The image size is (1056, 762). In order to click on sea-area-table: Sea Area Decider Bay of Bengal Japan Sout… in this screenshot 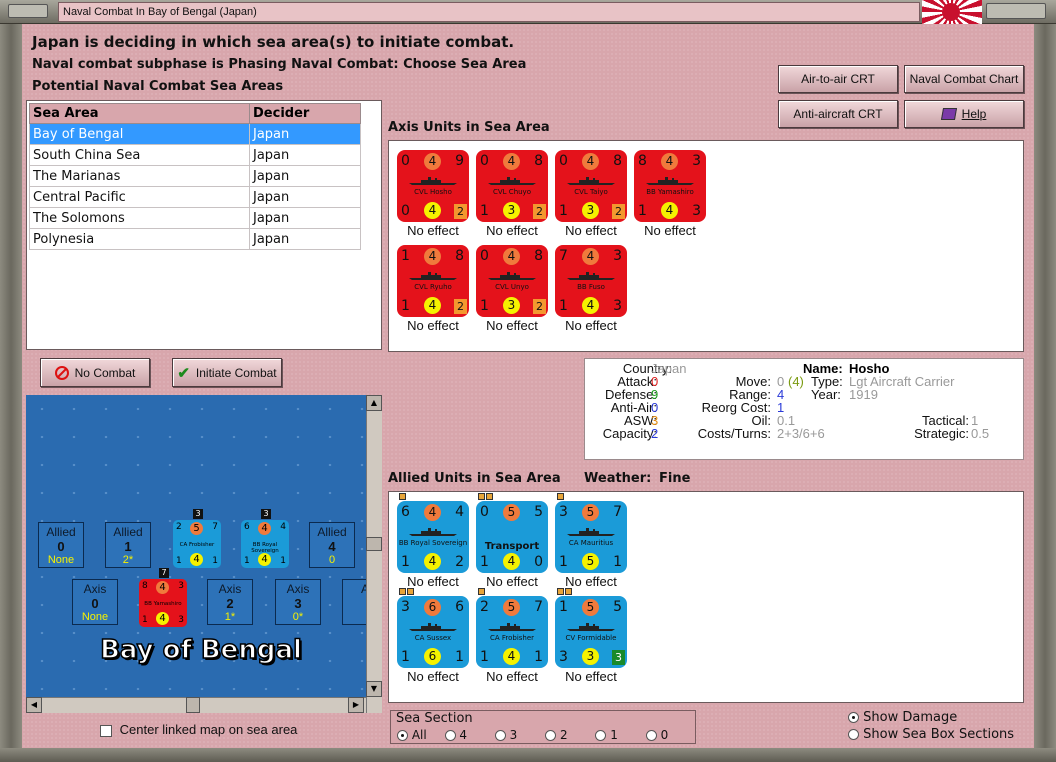, I will do `click(195, 176)`.